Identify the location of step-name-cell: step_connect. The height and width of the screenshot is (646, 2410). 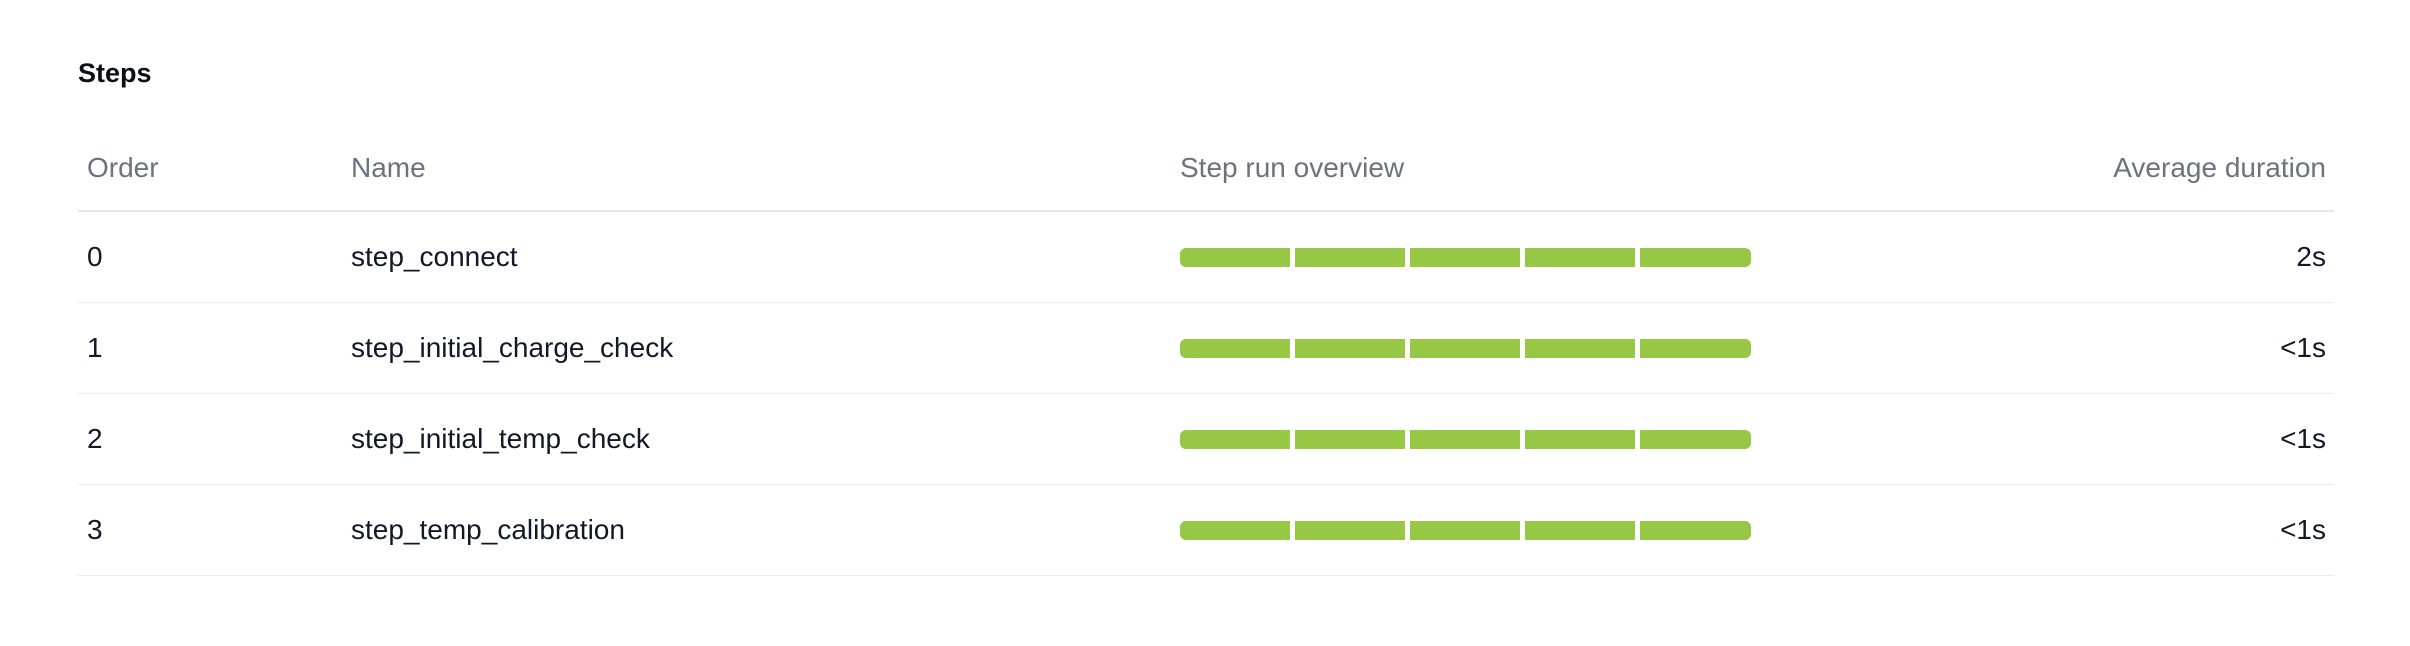
(434, 257).